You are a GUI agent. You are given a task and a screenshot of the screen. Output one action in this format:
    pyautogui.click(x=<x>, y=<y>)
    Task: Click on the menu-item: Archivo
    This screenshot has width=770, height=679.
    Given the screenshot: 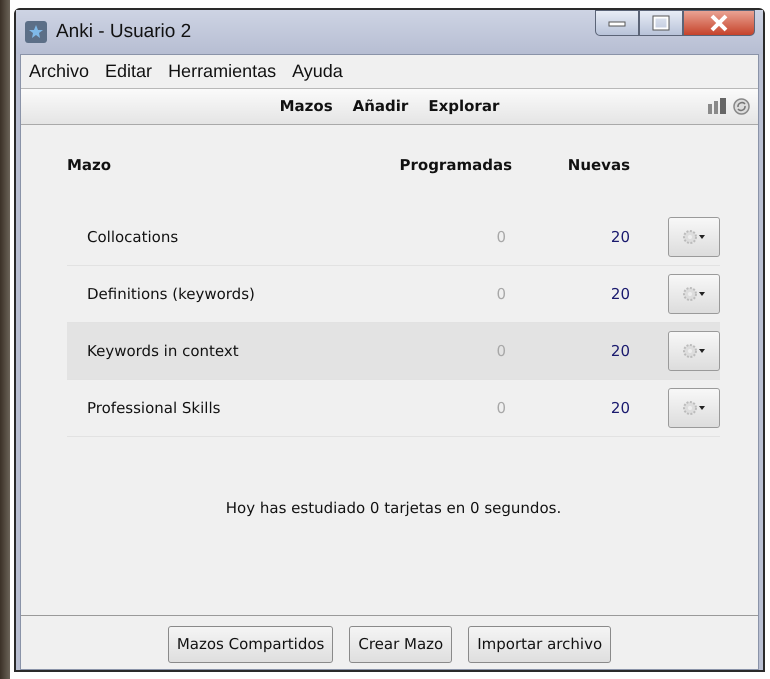 What is the action you would take?
    pyautogui.click(x=59, y=71)
    